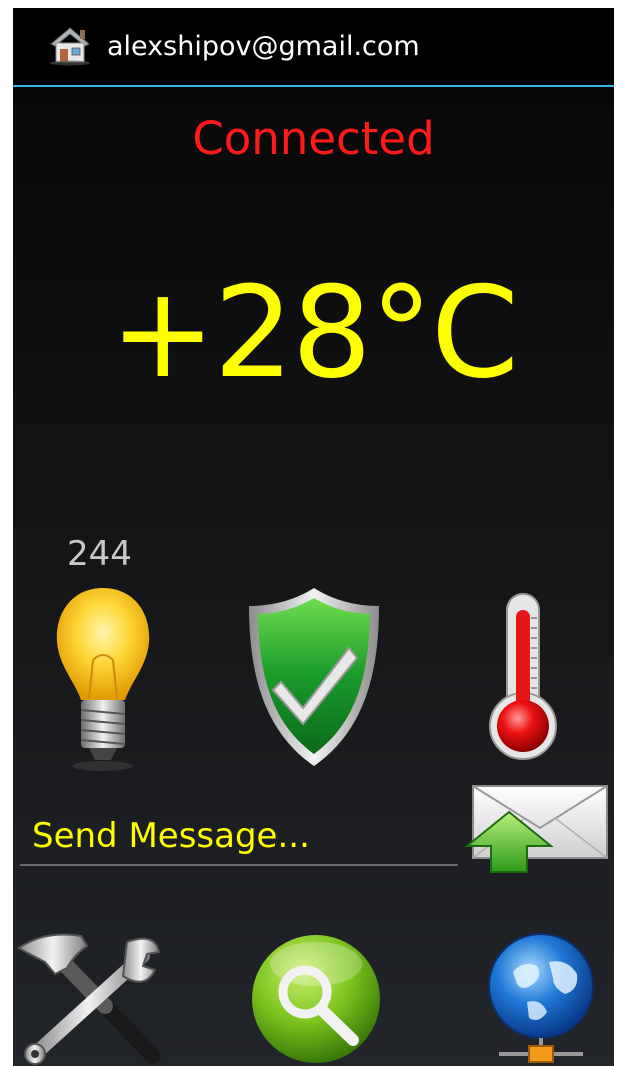 The height and width of the screenshot is (1066, 617). I want to click on thermometer-icon, so click(523, 676).